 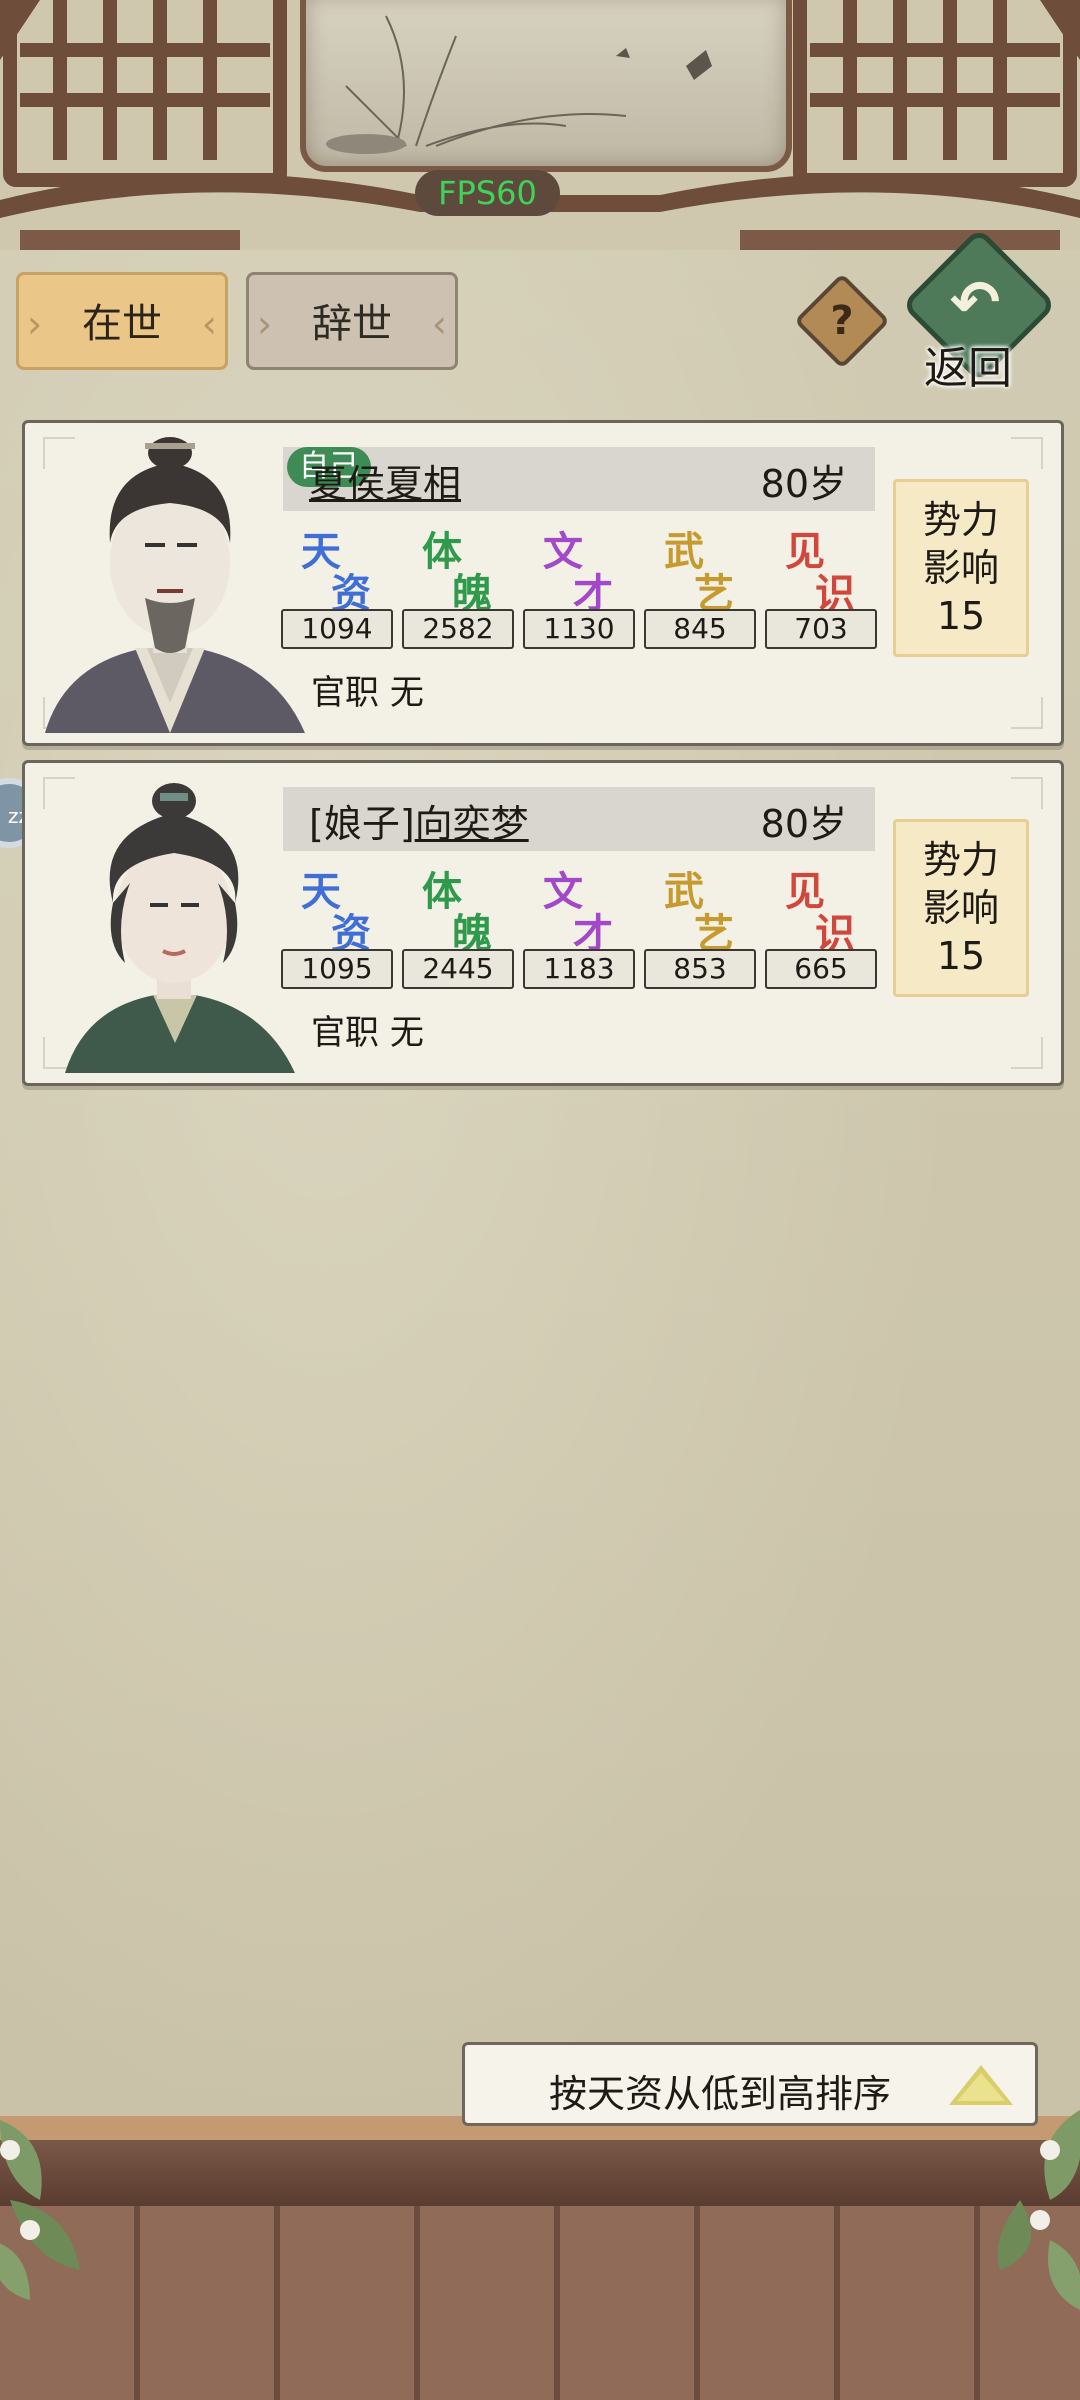 I want to click on character-name: 夏侯夏相, so click(x=385, y=480).